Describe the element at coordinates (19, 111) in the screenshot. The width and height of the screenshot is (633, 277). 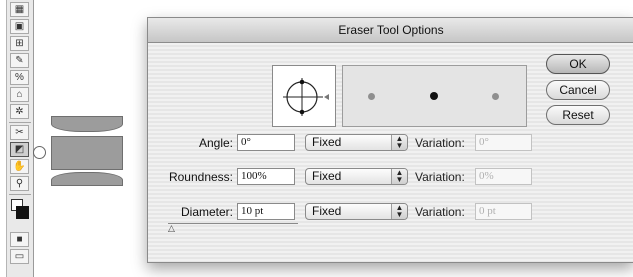
I see `symbol-sprayer-tool-icon: ✲` at that location.